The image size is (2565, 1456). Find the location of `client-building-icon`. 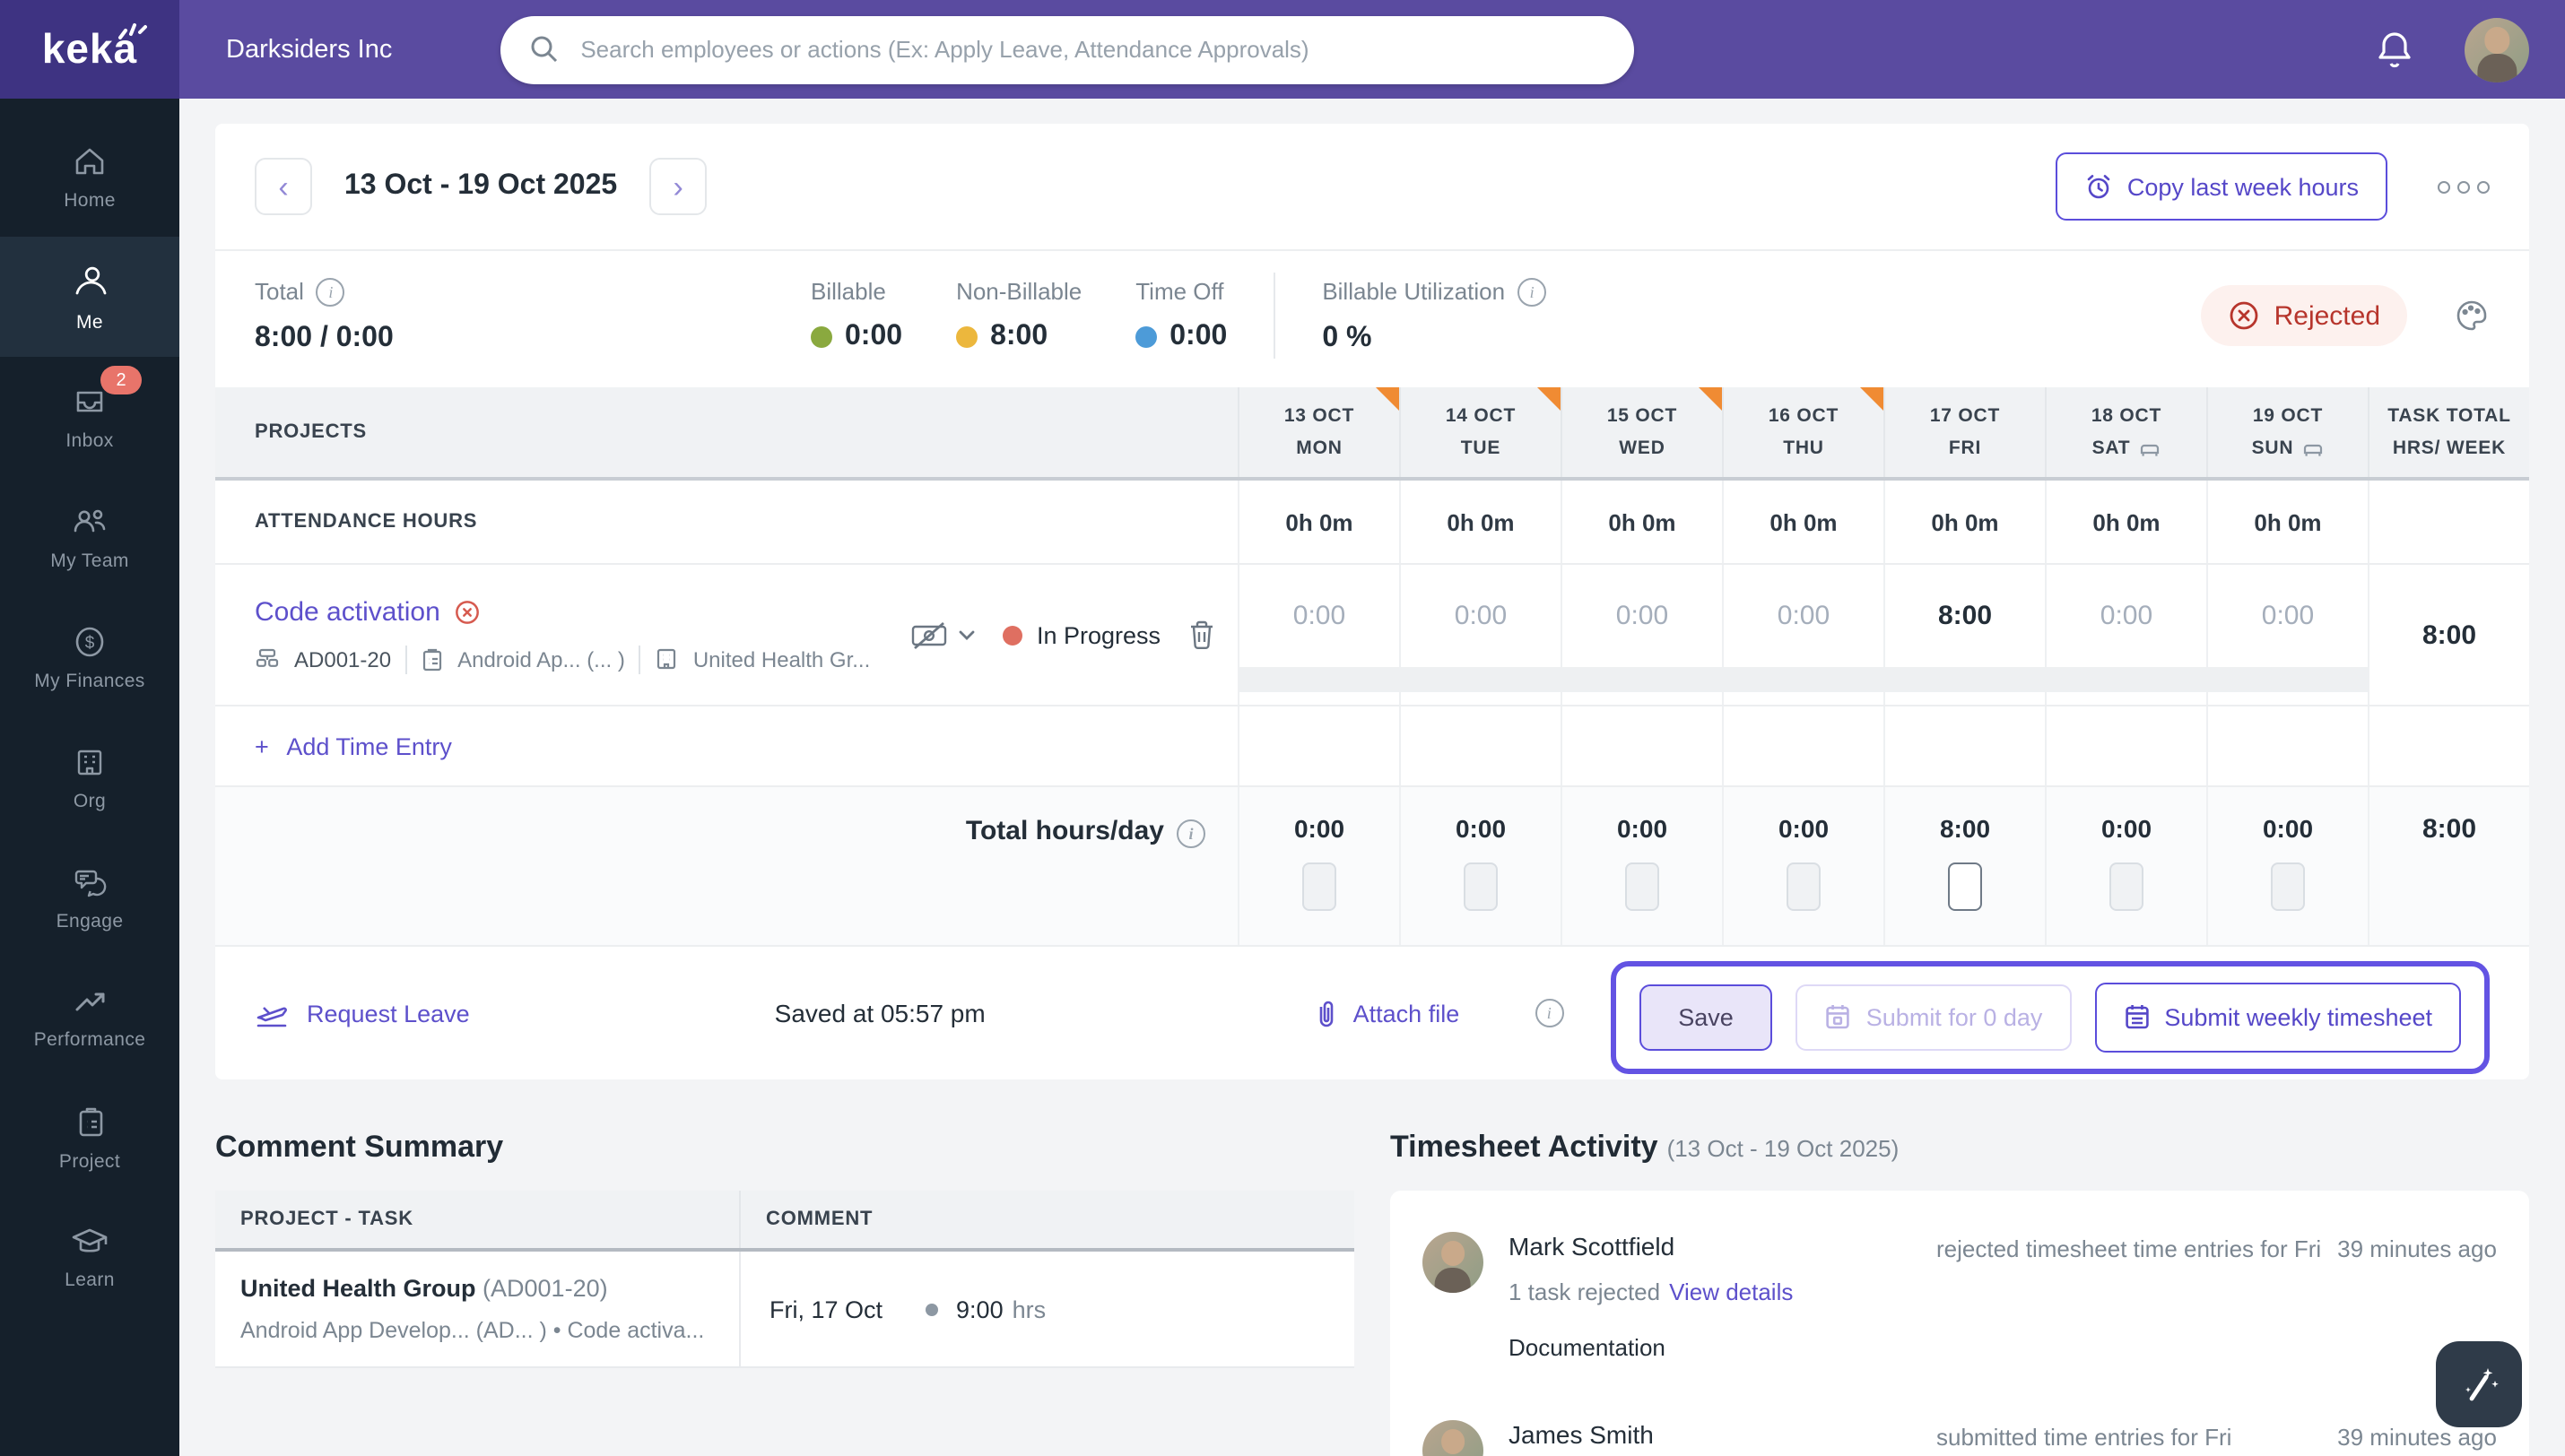

client-building-icon is located at coordinates (666, 659).